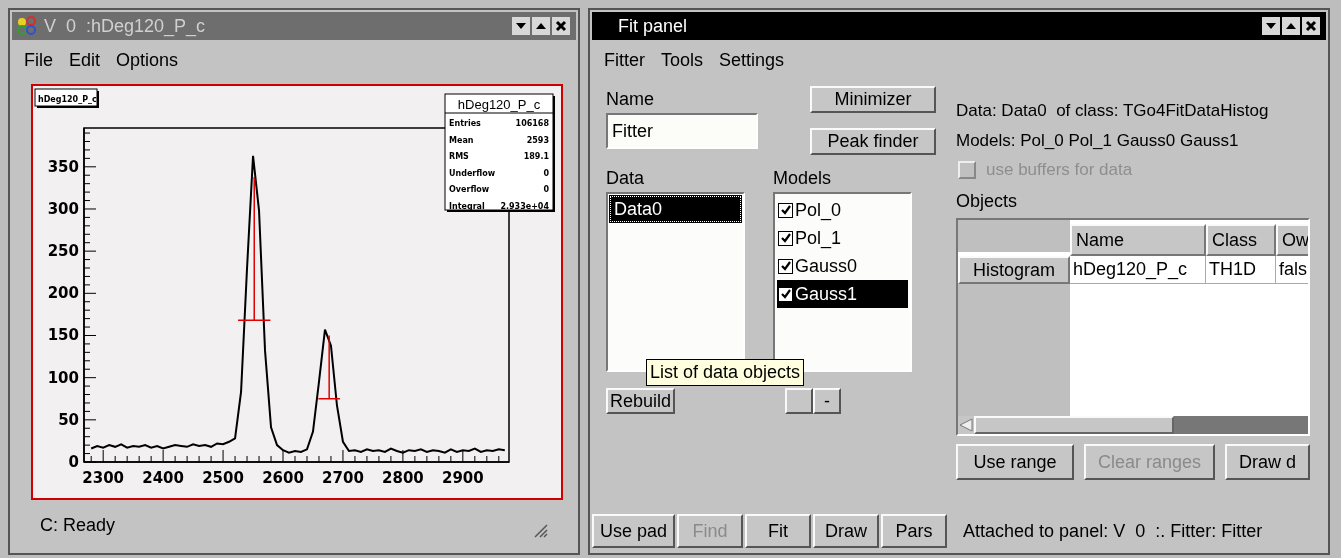  What do you see at coordinates (675, 209) in the screenshot?
I see `data-list-item: Data0` at bounding box center [675, 209].